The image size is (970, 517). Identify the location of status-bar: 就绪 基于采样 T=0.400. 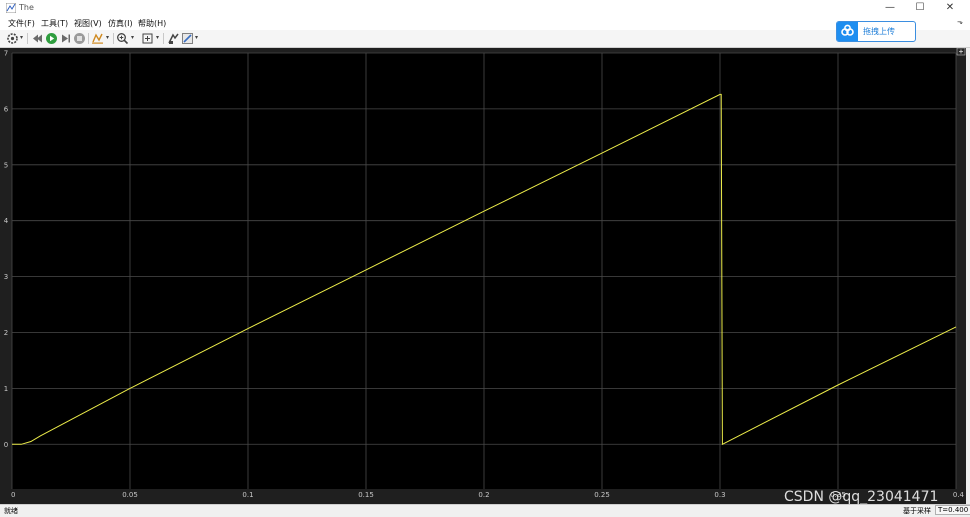
(485, 510).